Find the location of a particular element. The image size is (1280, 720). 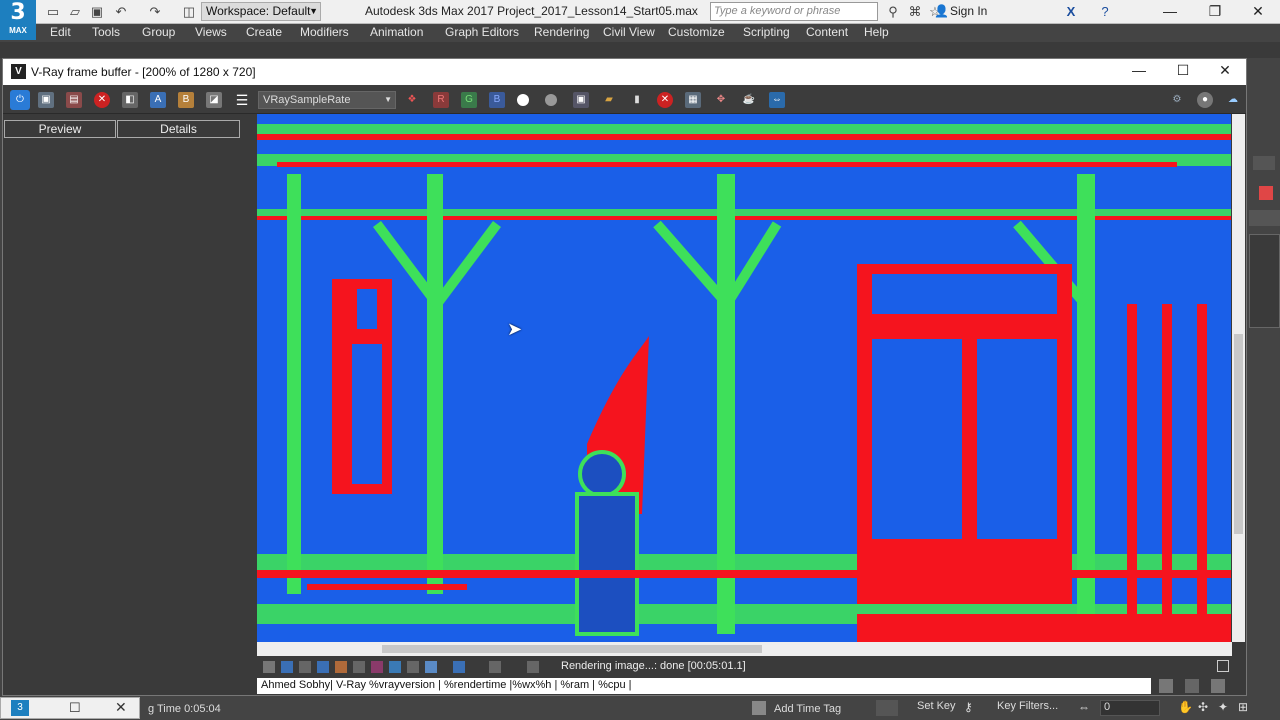

key-filter-icon: ⚷ is located at coordinates (971, 708).